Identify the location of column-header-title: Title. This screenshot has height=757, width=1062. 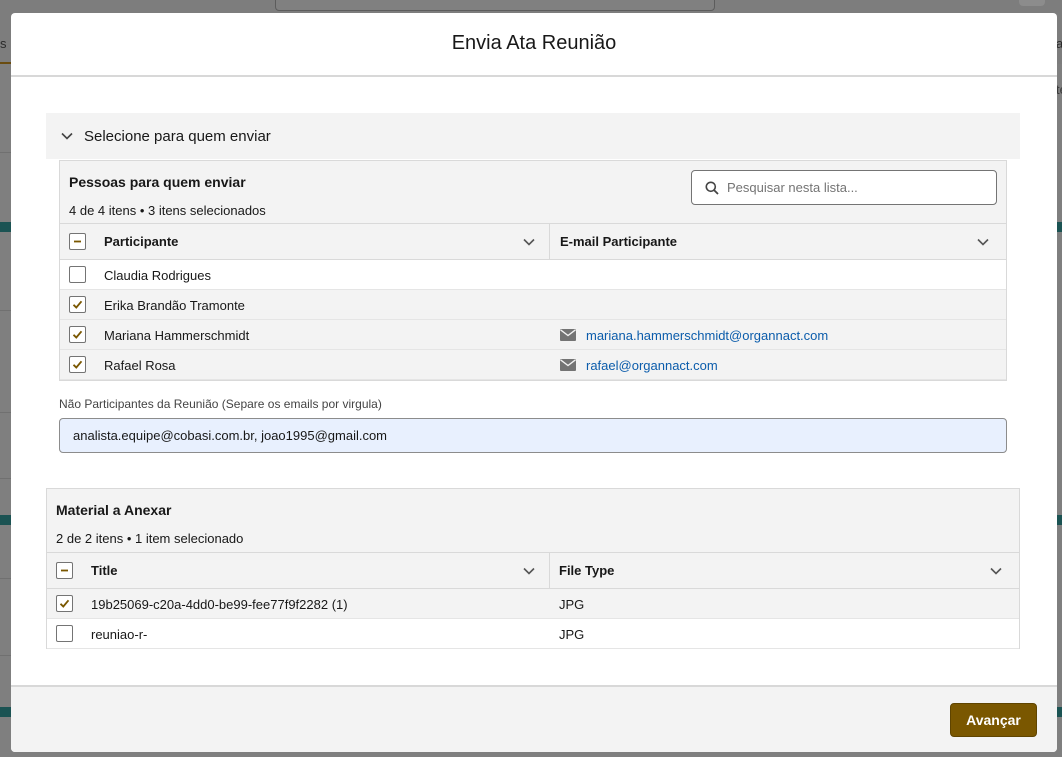
(104, 570).